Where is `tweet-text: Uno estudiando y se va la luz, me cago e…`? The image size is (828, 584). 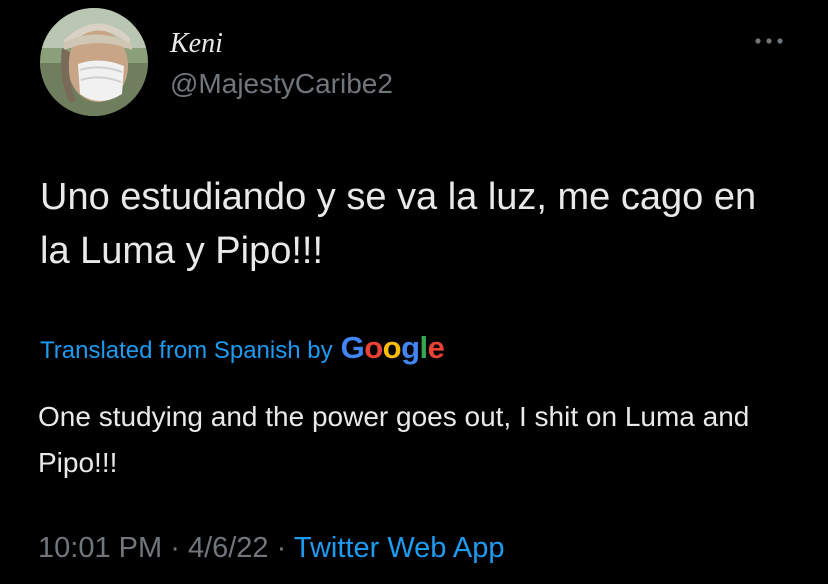
tweet-text: Uno estudiando y se va la luz, me cago e… is located at coordinates (398, 224).